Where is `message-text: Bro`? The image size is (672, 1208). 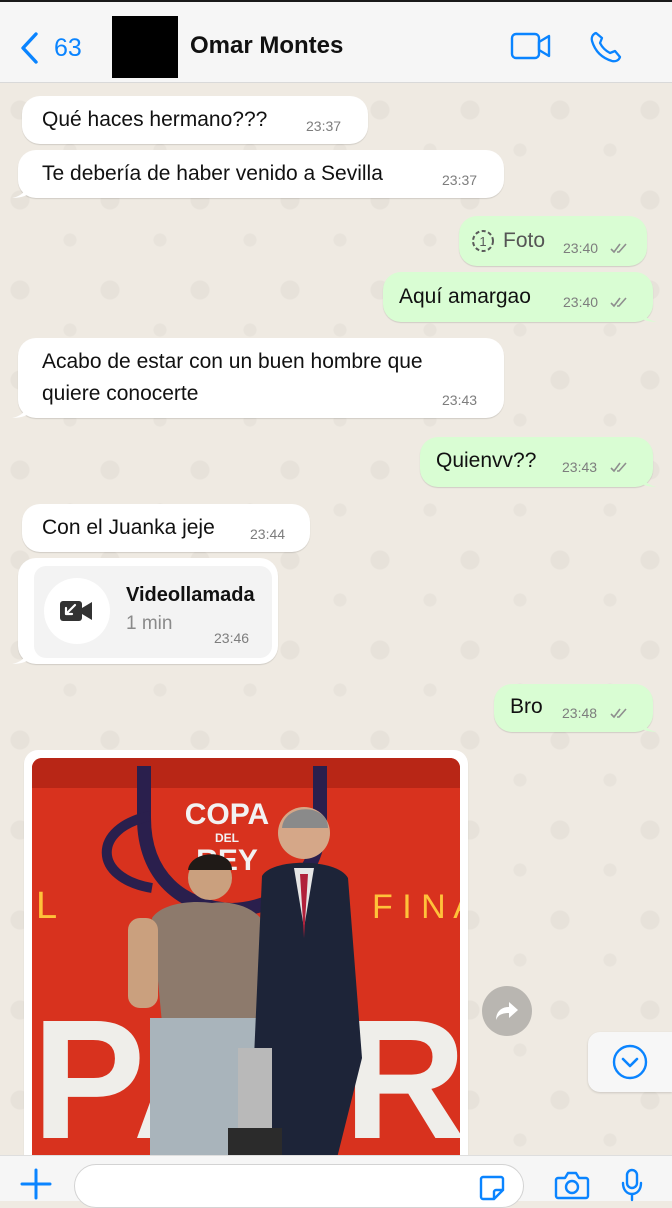
message-text: Bro is located at coordinates (526, 706).